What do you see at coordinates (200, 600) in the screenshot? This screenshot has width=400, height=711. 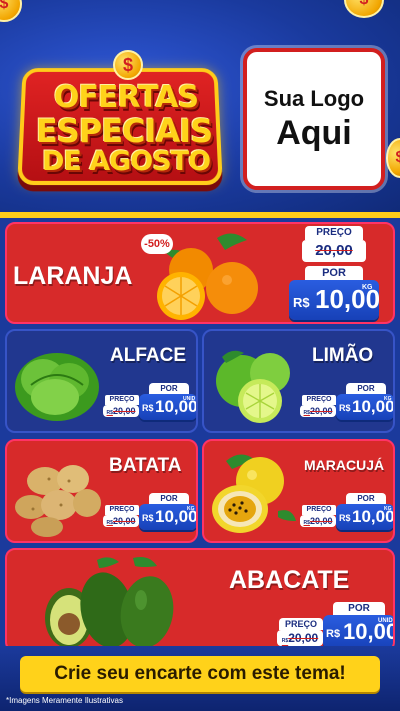 I see `product-card-abacate: ABACATE PREÇO R$20,00 POR R$ 10,00 UNID` at bounding box center [200, 600].